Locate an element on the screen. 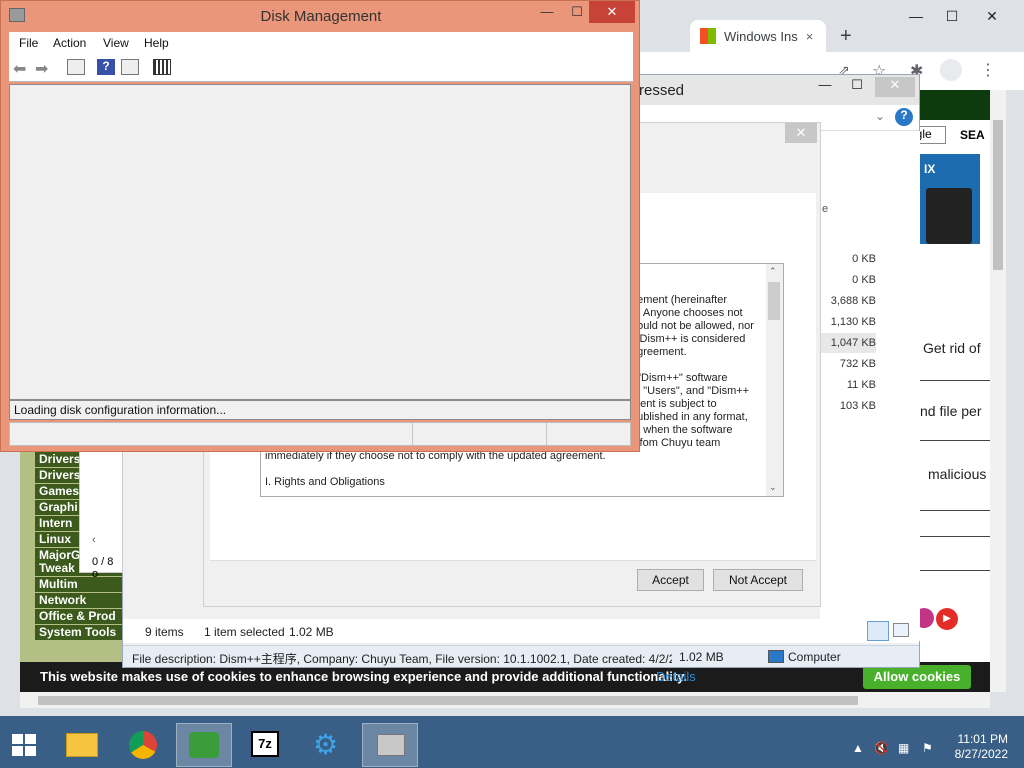  start-button is located at coordinates (25, 745).